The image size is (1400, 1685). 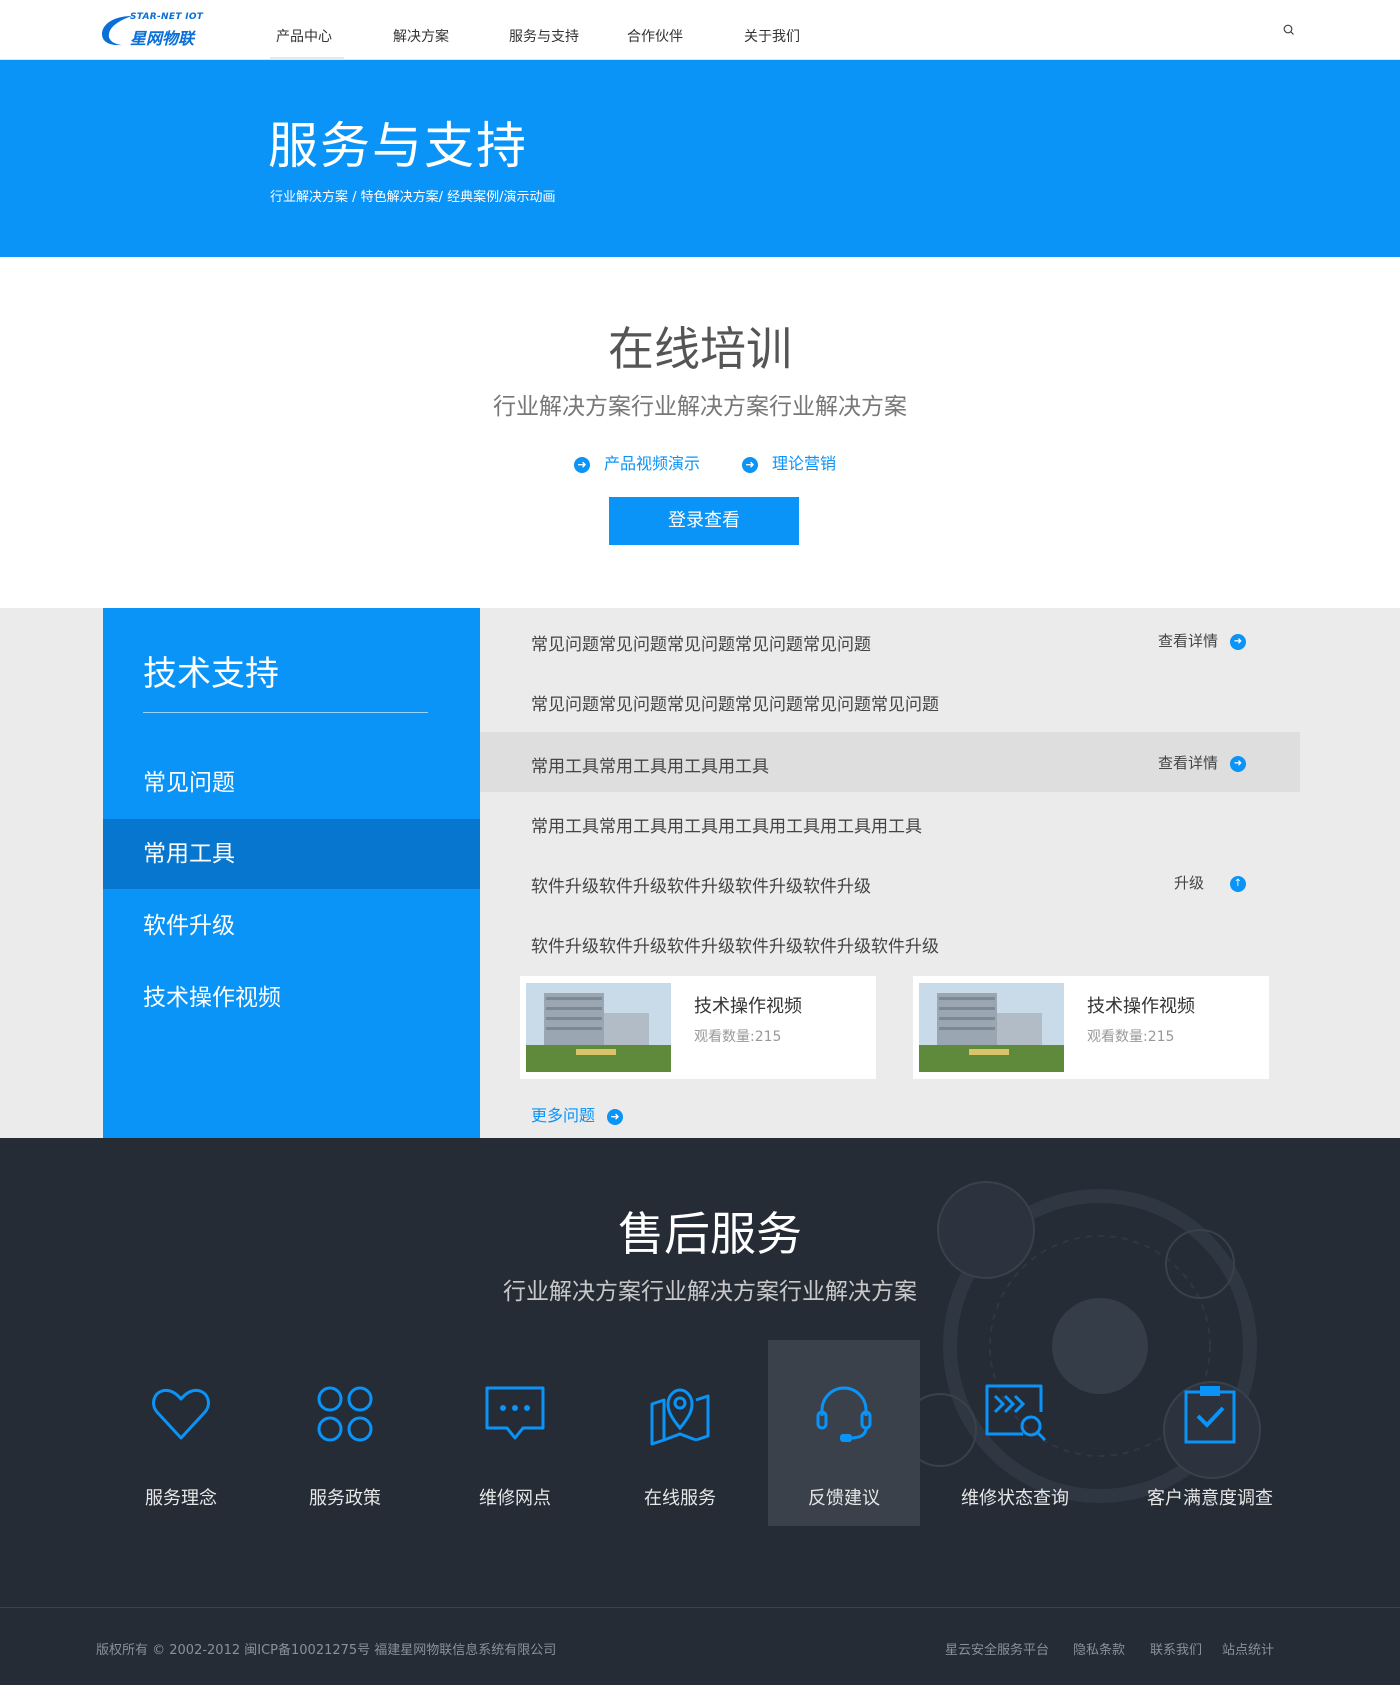 I want to click on link-label: 理论营销, so click(x=804, y=463).